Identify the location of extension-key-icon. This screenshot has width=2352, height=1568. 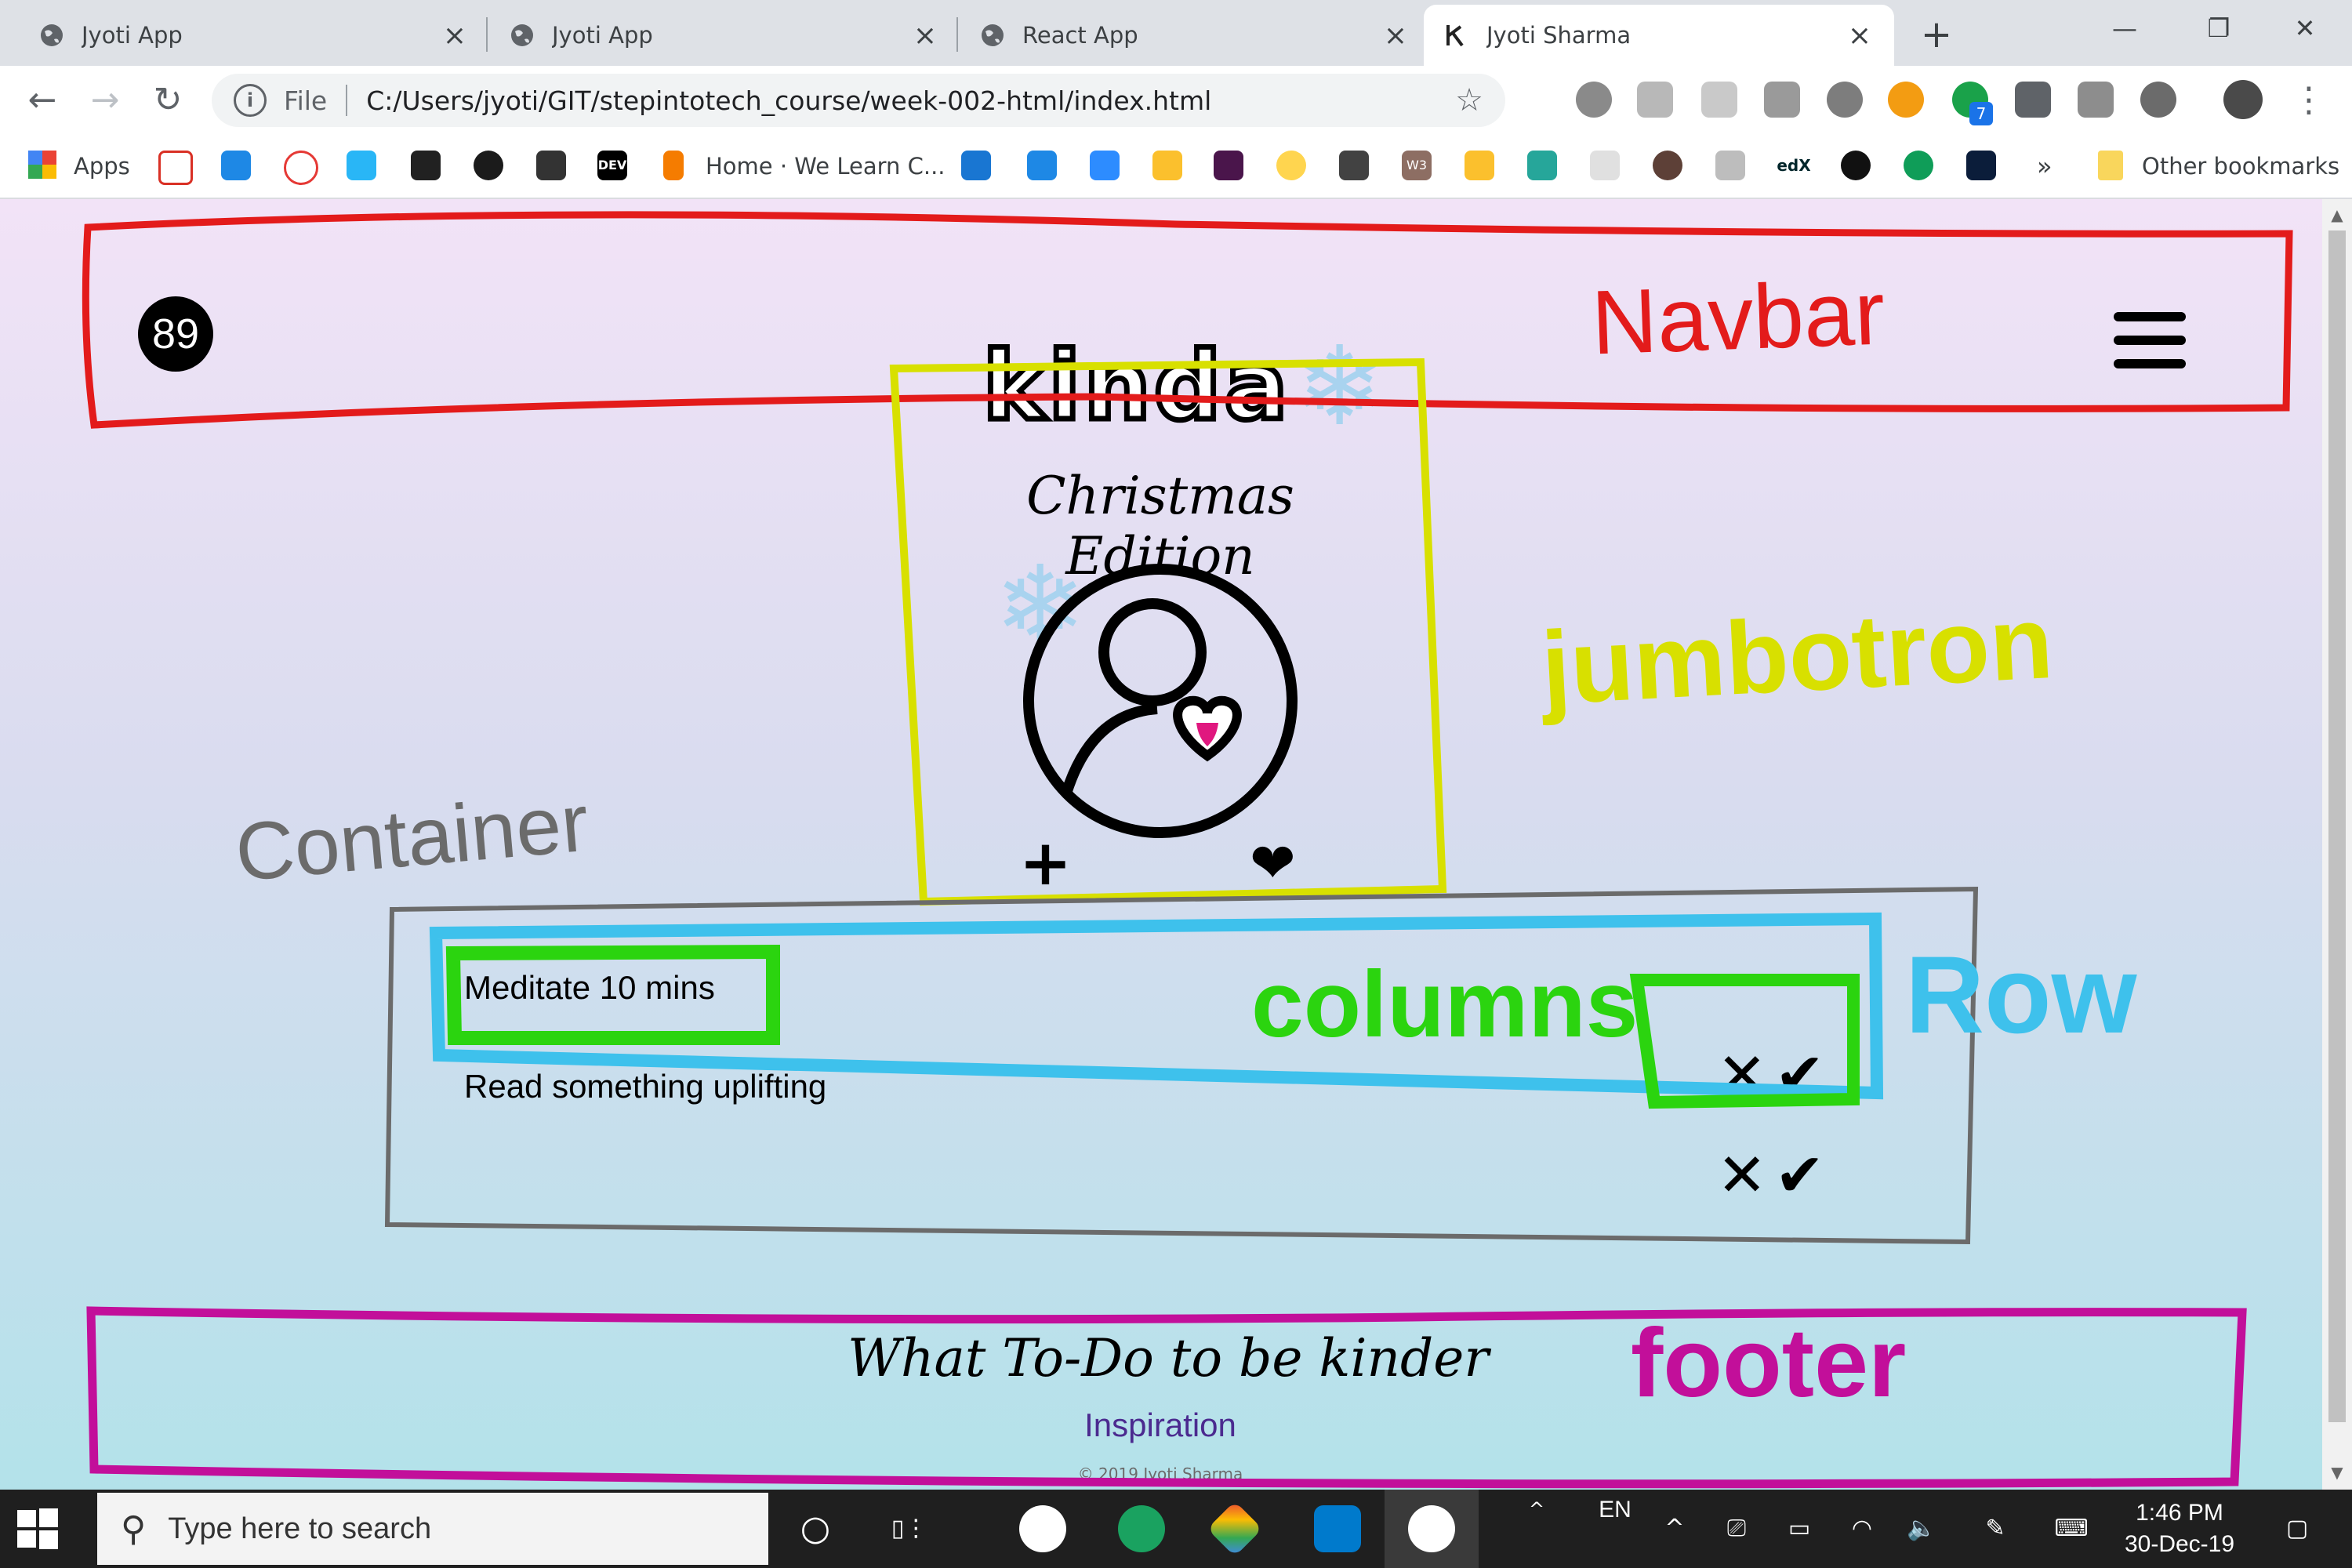
(1906, 100).